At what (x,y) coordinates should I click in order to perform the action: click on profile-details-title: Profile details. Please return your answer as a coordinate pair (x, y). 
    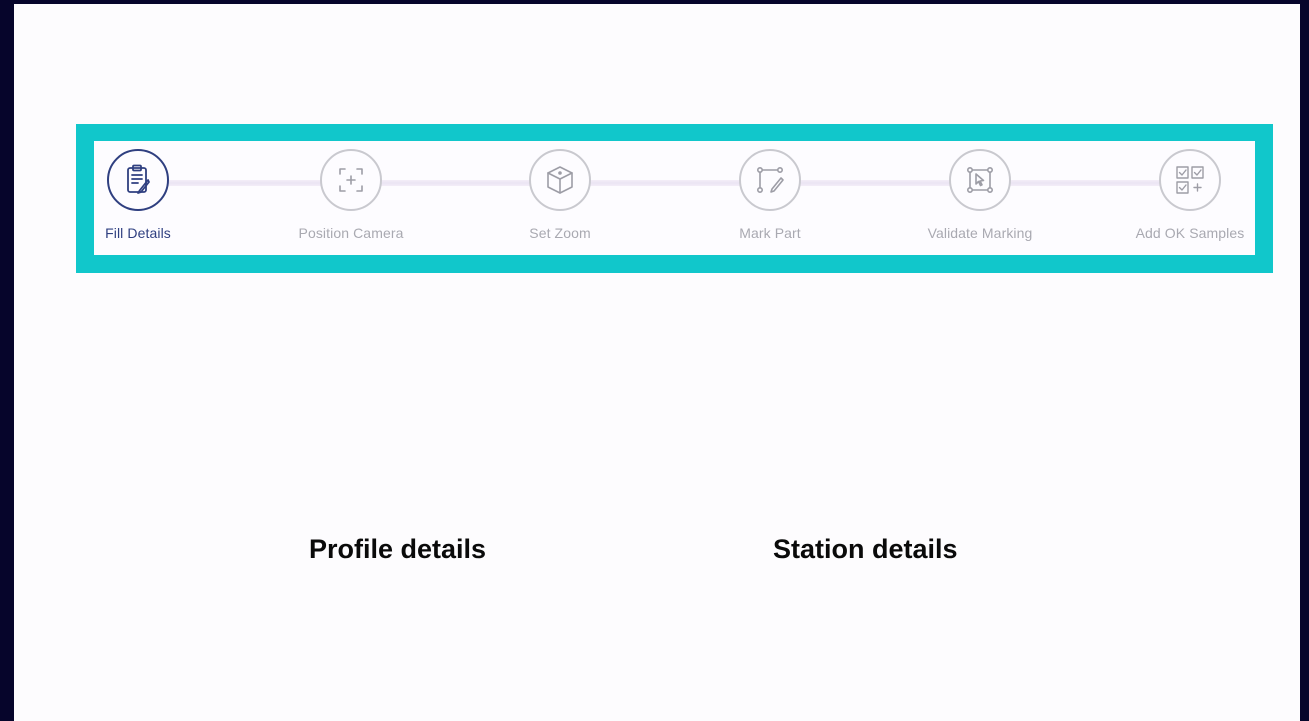
    Looking at the image, I should click on (398, 549).